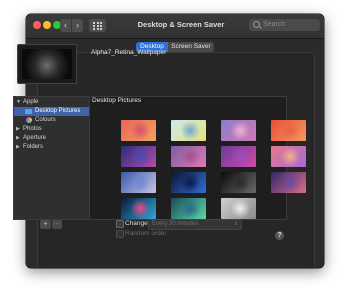 This screenshot has width=350, height=302. I want to click on wallpaper-grid-title: Desktop Pictures, so click(117, 100).